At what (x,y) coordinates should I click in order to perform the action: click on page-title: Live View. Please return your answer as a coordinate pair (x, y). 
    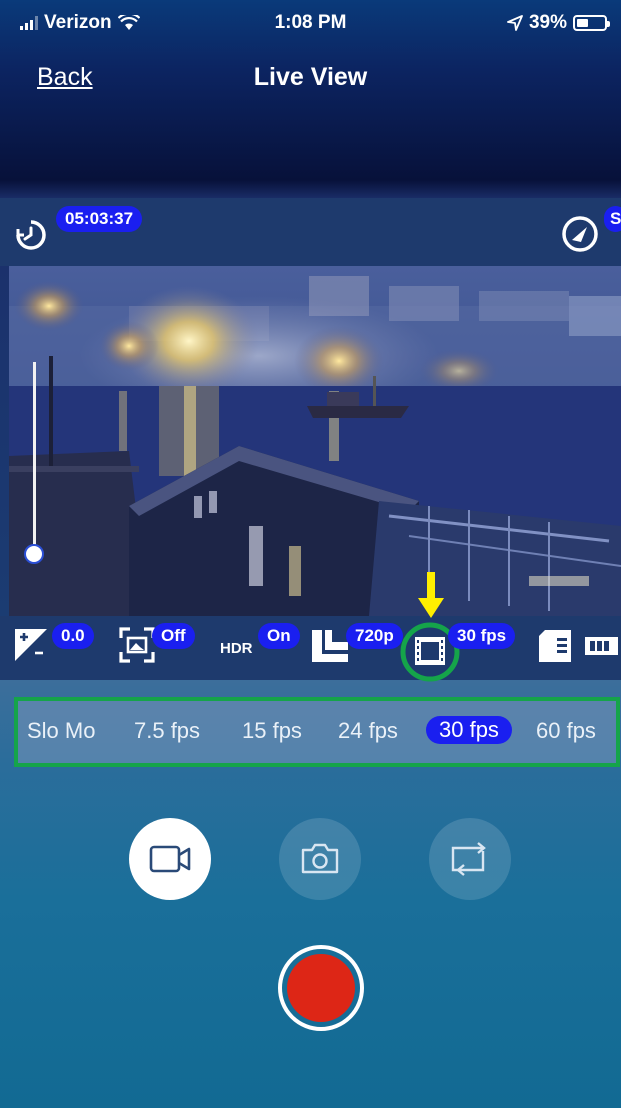
    Looking at the image, I should click on (310, 77).